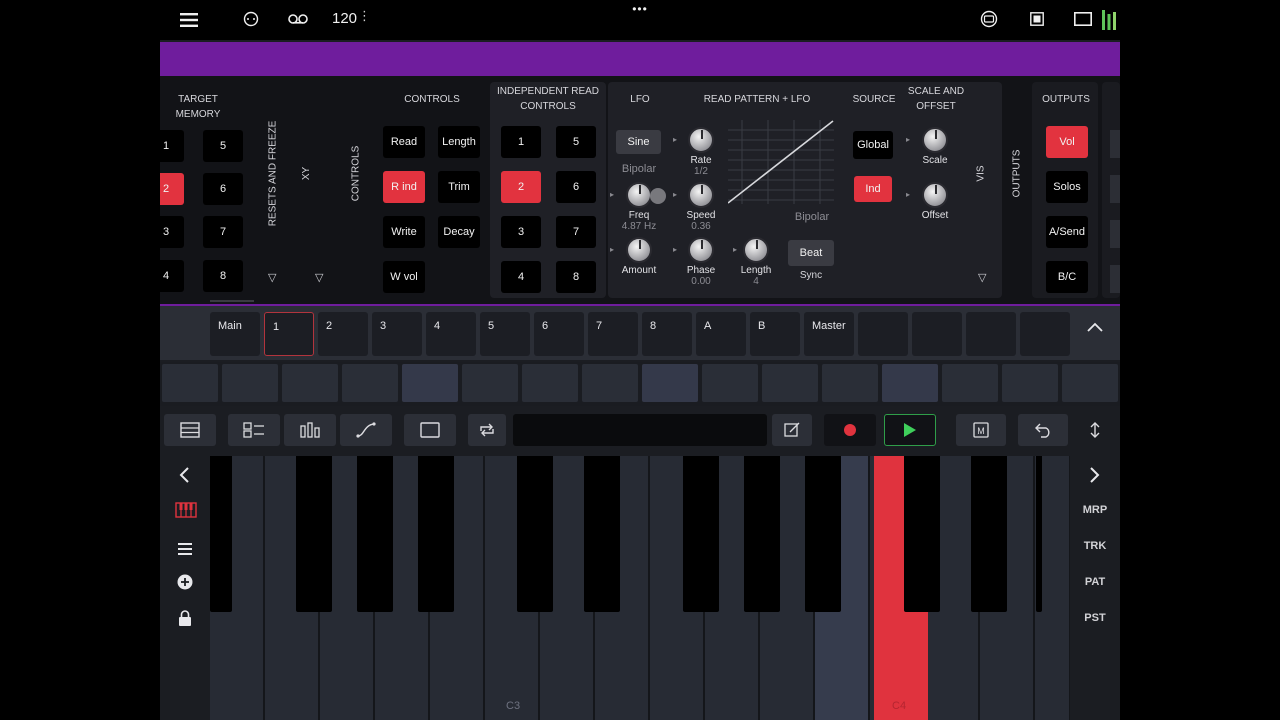  What do you see at coordinates (223, 276) in the screenshot?
I see `target-memory-8: 8` at bounding box center [223, 276].